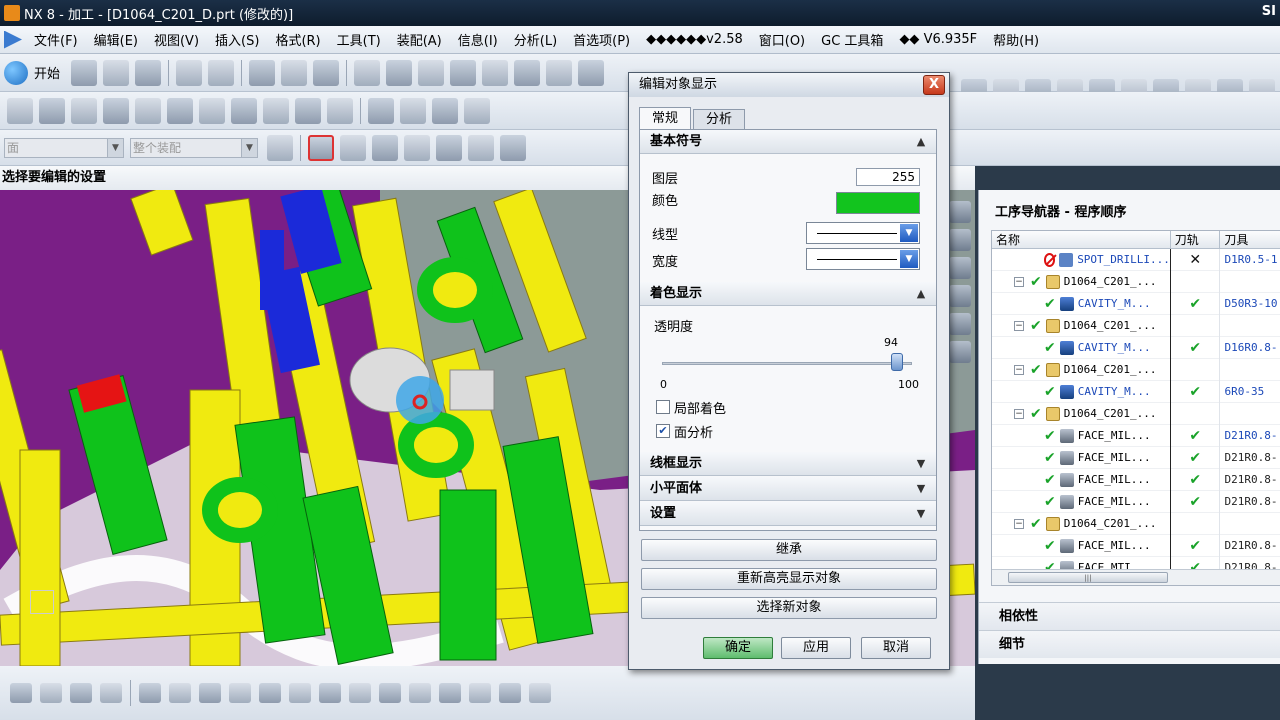 This screenshot has height=720, width=1280. I want to click on shaded-cube-icon, so click(385, 147).